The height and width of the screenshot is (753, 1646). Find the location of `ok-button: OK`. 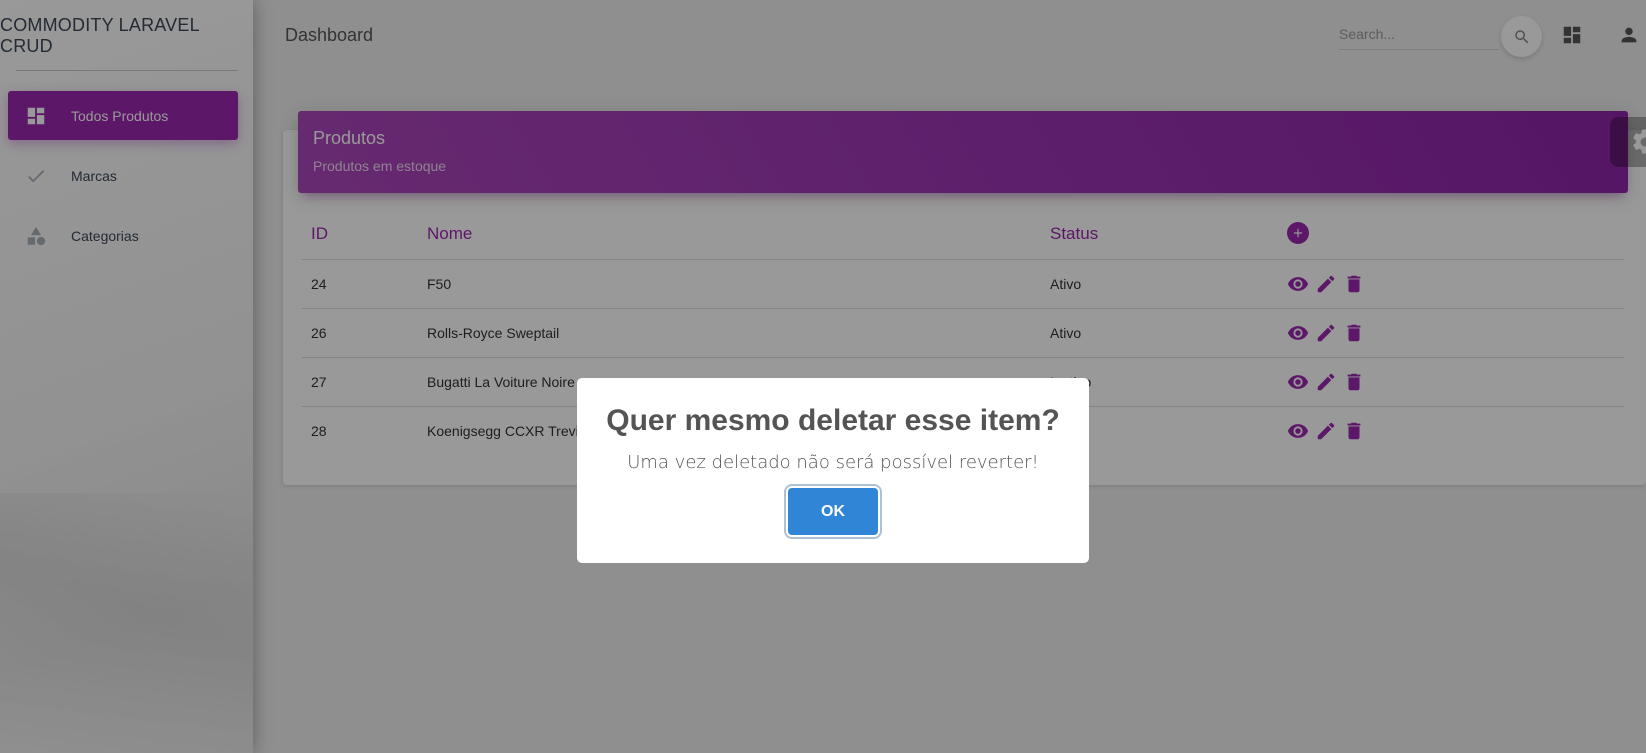

ok-button: OK is located at coordinates (833, 511).